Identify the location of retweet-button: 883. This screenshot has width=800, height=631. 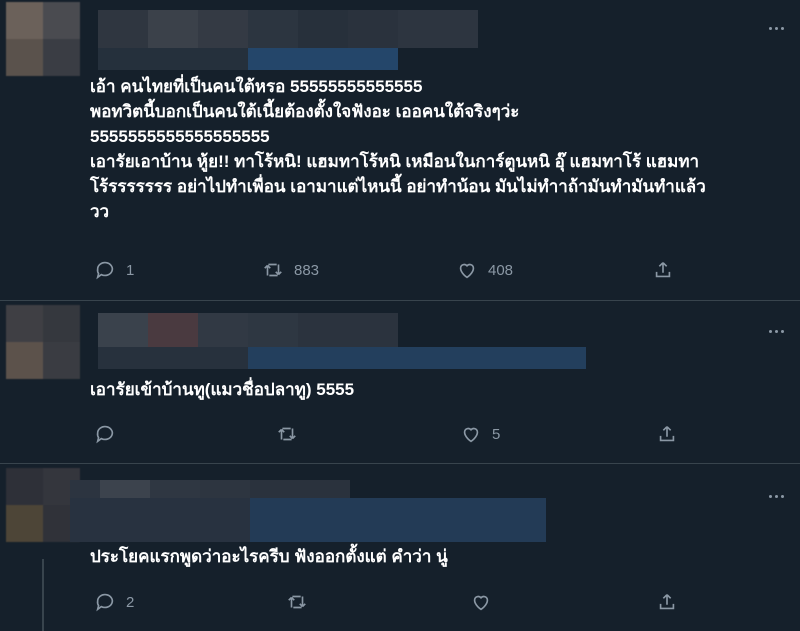
(290, 270).